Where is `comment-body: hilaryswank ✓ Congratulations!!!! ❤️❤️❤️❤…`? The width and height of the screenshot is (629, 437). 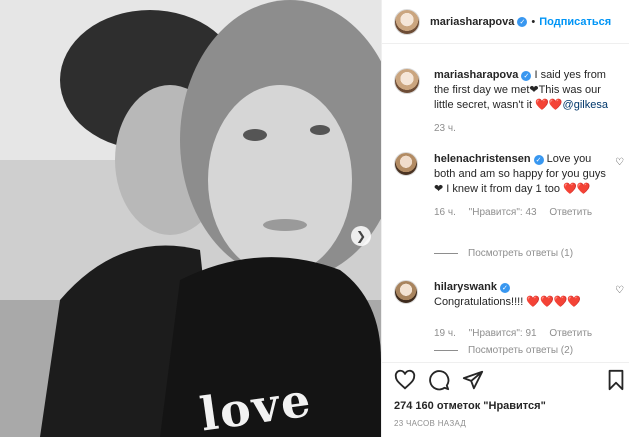 comment-body: hilaryswank ✓ Congratulations!!!! ❤️❤️❤️❤… is located at coordinates (524, 310).